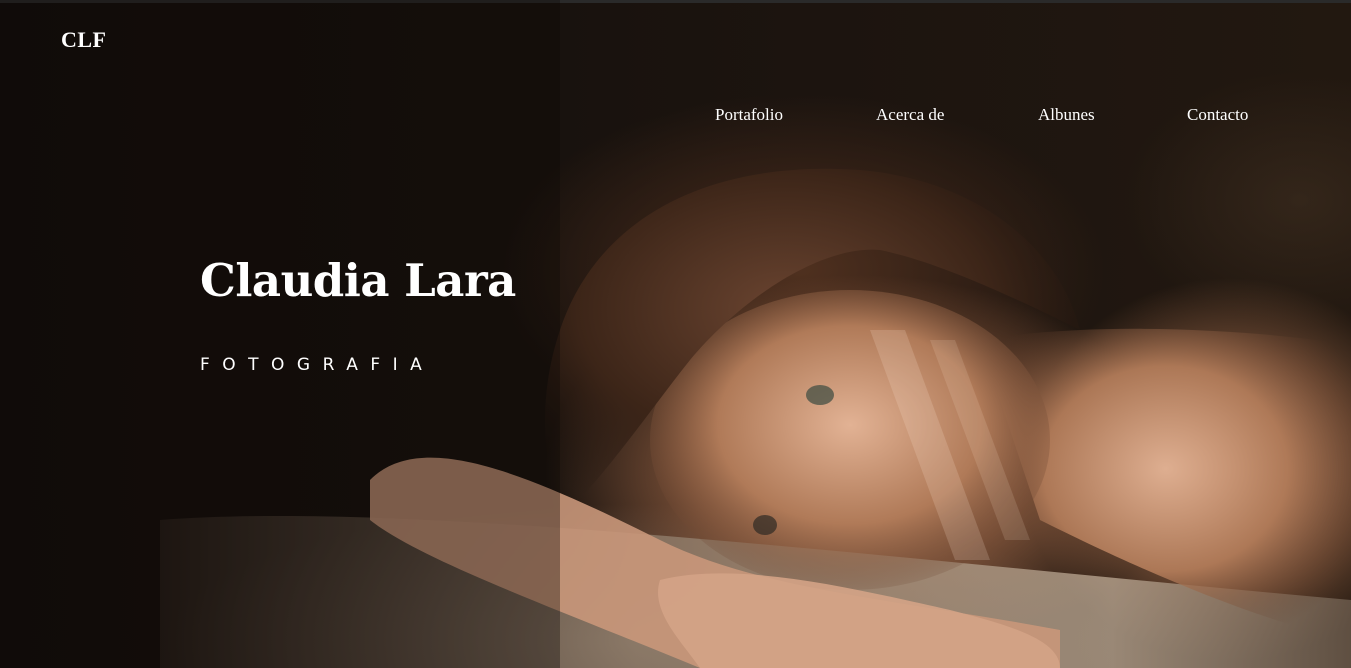 The width and height of the screenshot is (1351, 668). Describe the element at coordinates (358, 280) in the screenshot. I see `hero-title: Claudia Lara` at that location.